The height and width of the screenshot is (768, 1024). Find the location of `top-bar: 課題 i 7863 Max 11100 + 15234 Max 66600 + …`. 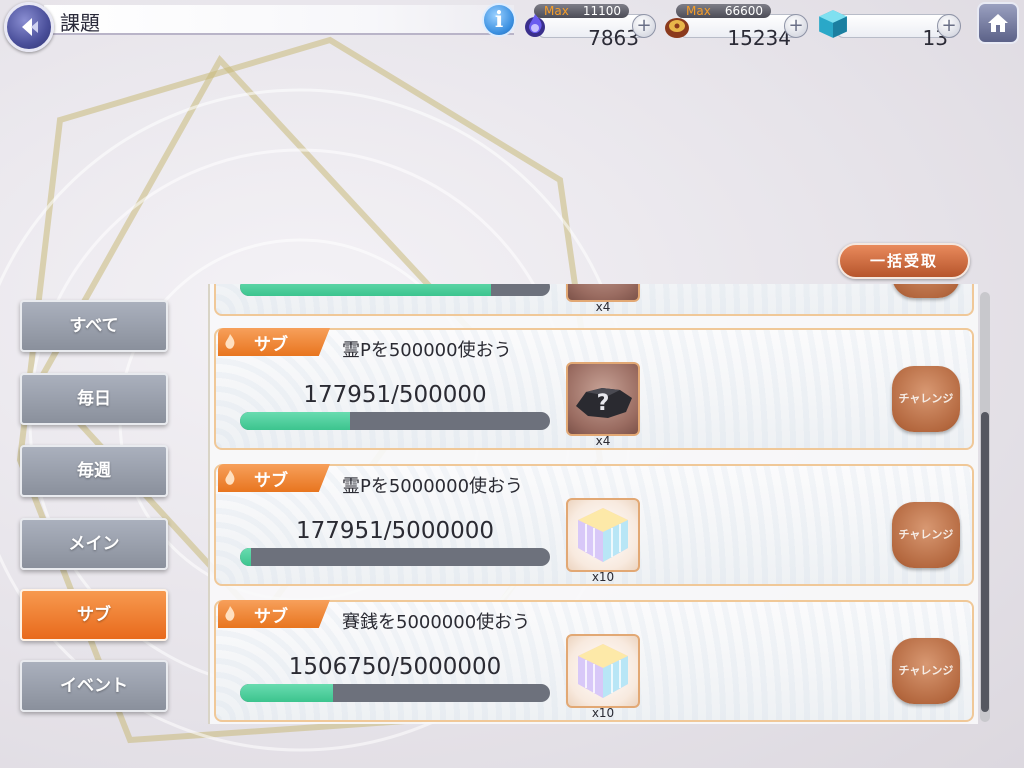

top-bar: 課題 i 7863 Max 11100 + 15234 Max 66600 + … is located at coordinates (512, 26).